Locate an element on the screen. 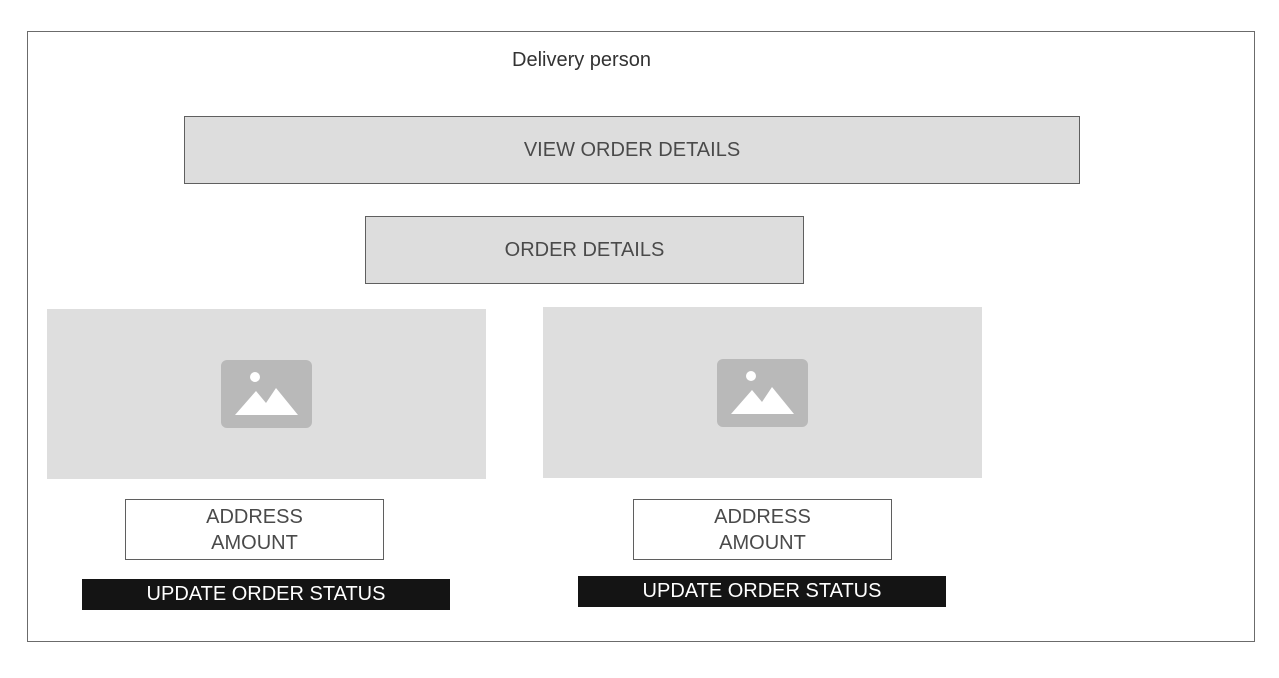  page-title: Delivery person is located at coordinates (581, 60).